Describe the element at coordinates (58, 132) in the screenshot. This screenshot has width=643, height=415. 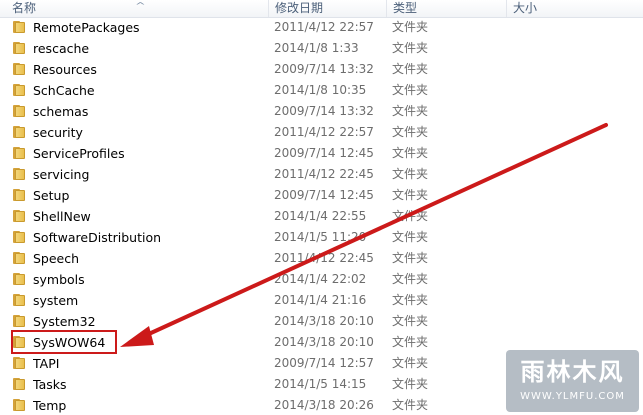
I see `item-name: security` at that location.